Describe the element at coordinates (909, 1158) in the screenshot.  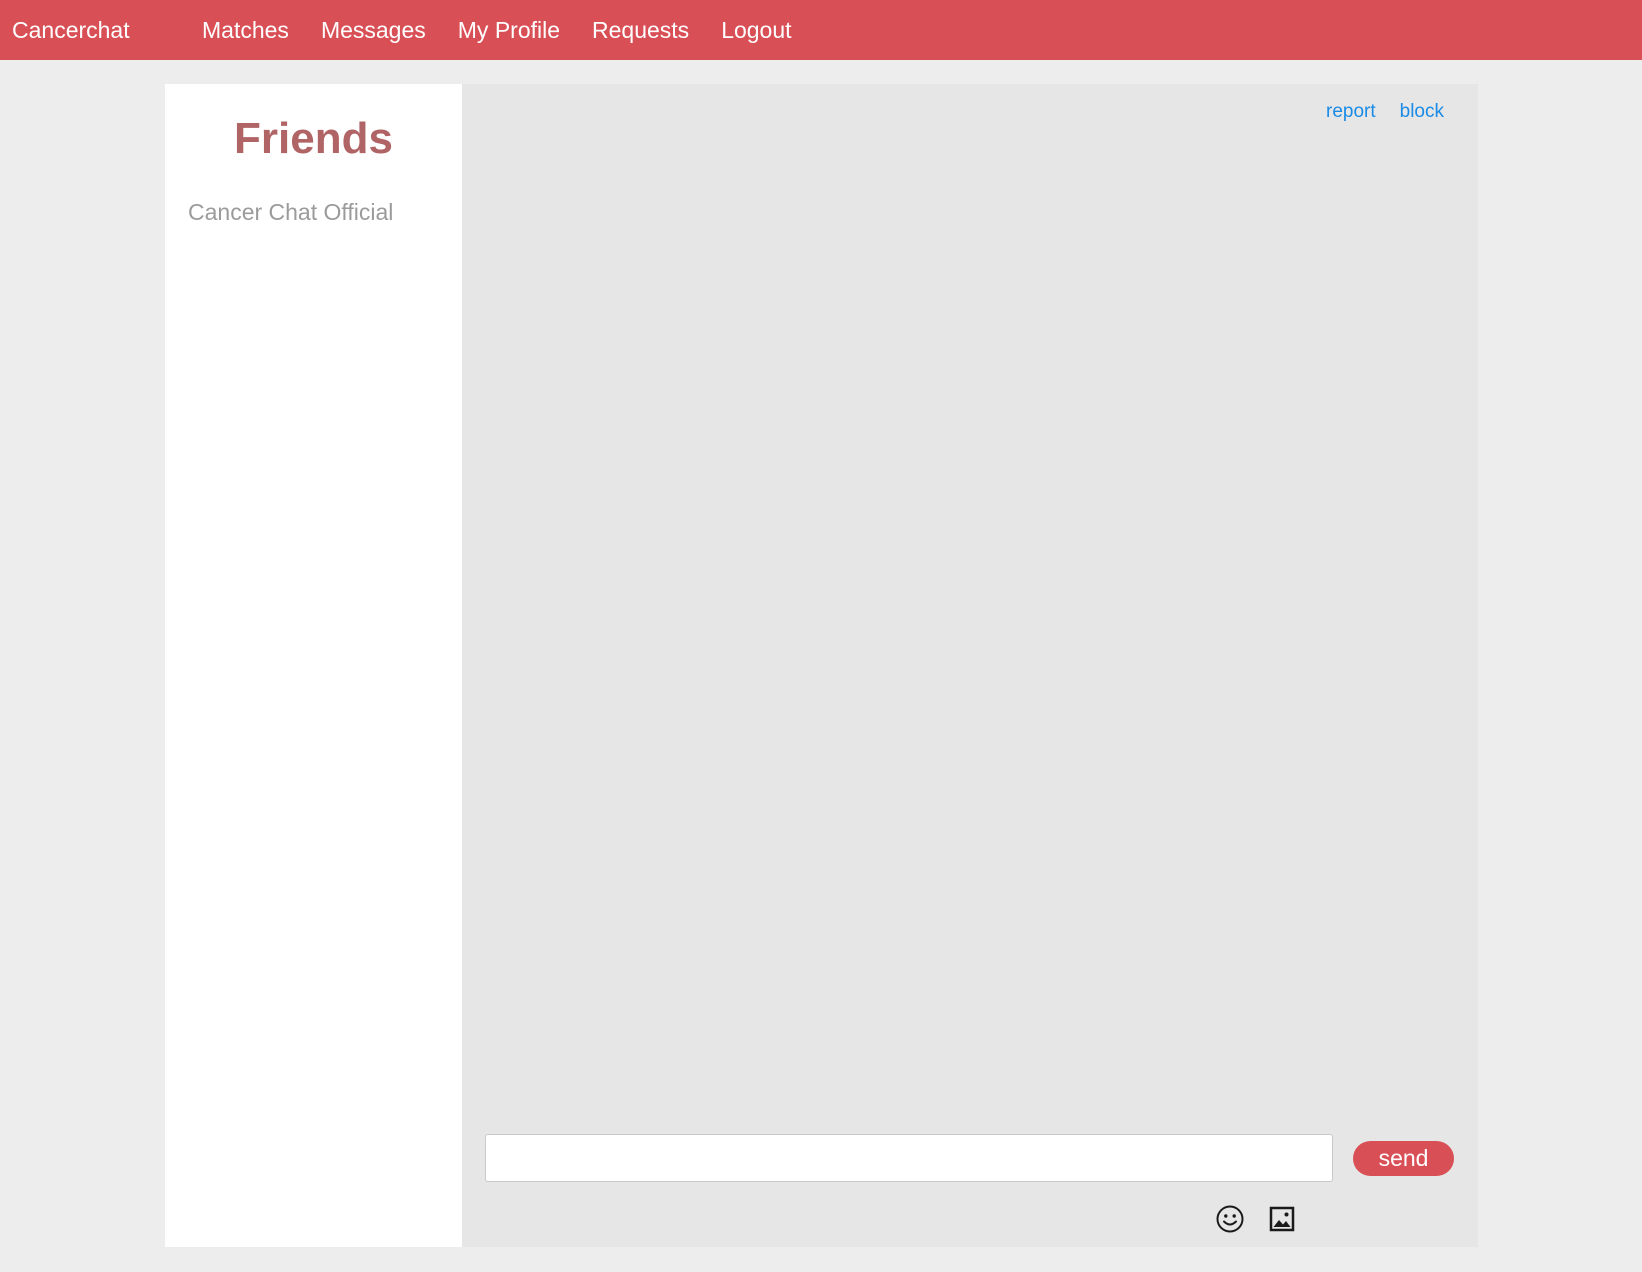
I see `message-input` at that location.